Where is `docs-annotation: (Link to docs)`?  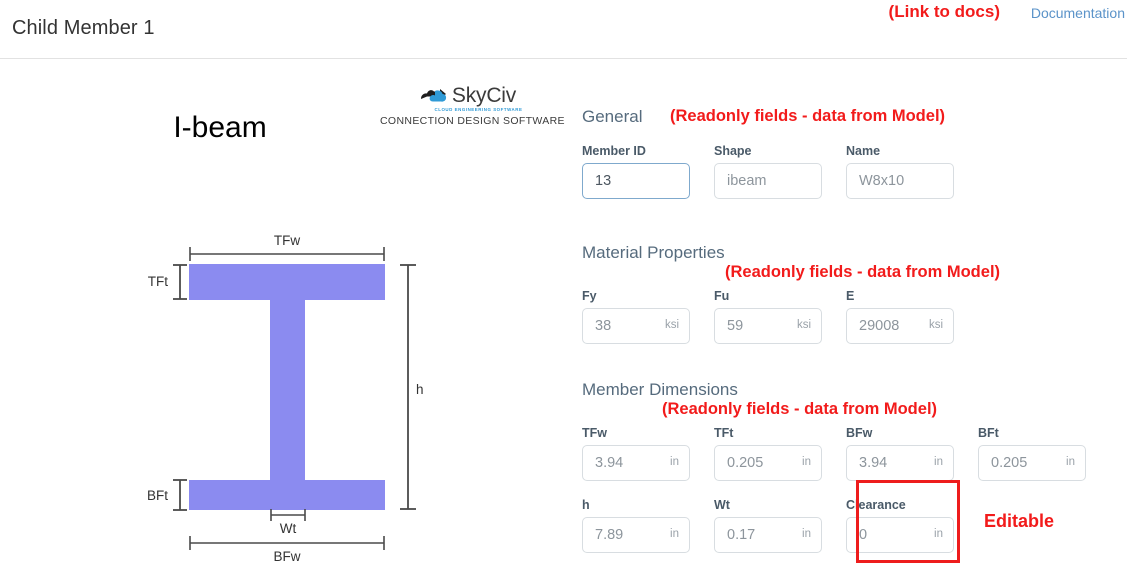
docs-annotation: (Link to docs) is located at coordinates (944, 11).